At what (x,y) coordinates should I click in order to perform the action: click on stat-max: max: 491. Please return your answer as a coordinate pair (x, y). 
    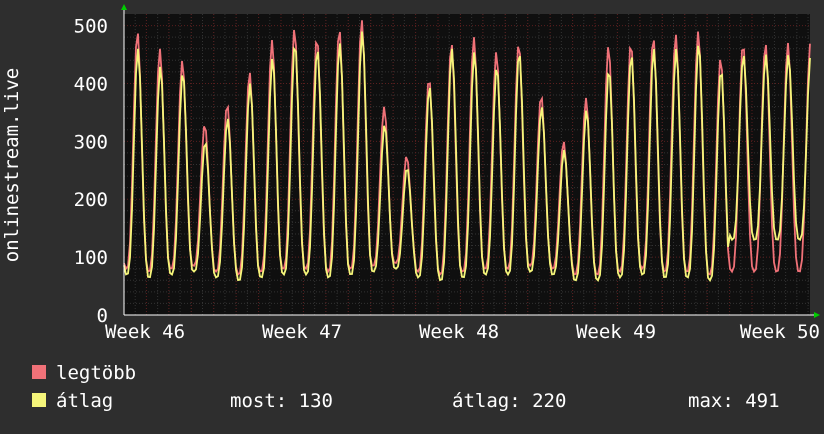
    Looking at the image, I should click on (734, 401).